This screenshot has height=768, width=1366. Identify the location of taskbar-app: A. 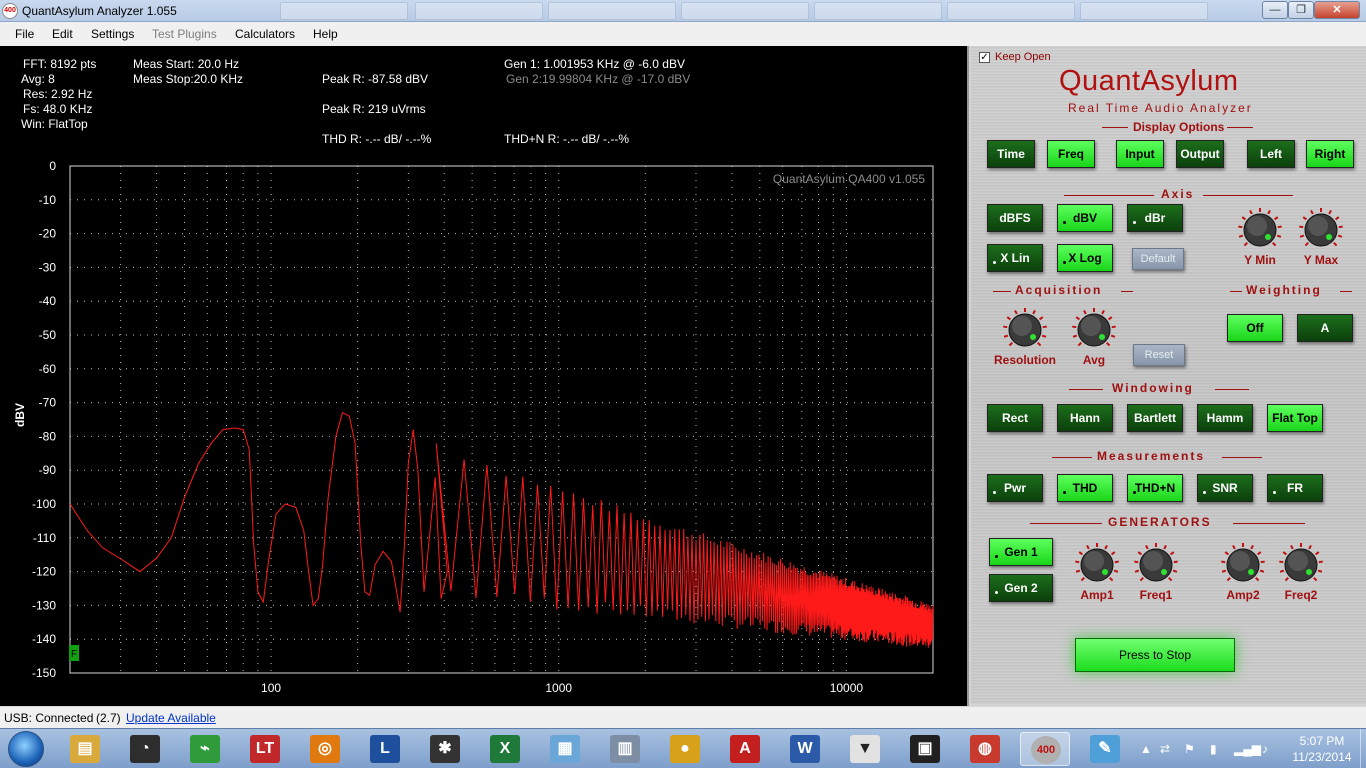
(745, 749).